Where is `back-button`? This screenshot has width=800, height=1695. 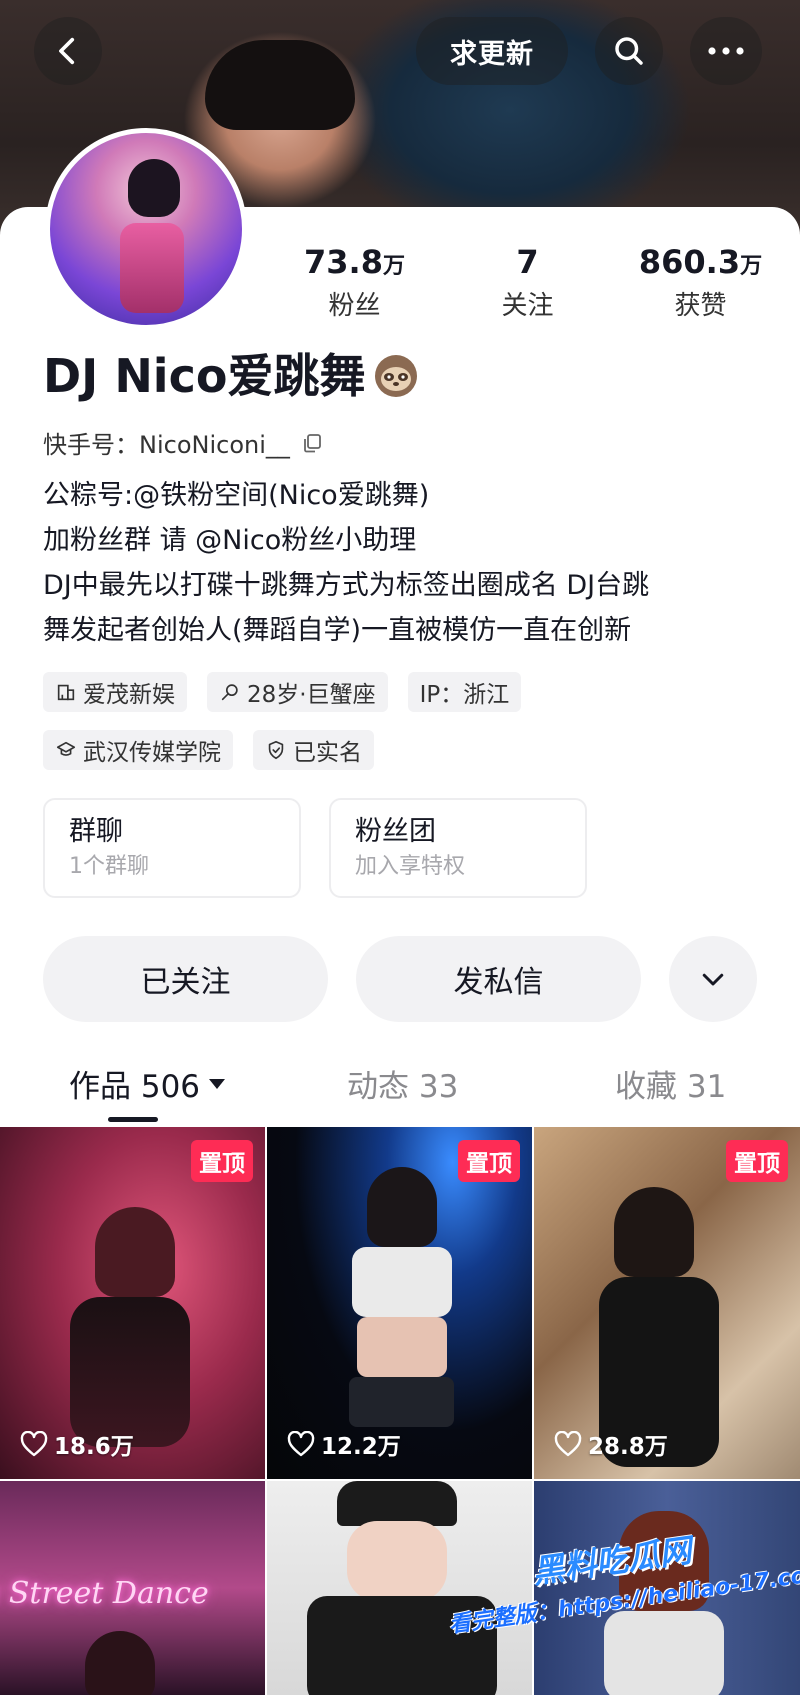
back-button is located at coordinates (68, 51).